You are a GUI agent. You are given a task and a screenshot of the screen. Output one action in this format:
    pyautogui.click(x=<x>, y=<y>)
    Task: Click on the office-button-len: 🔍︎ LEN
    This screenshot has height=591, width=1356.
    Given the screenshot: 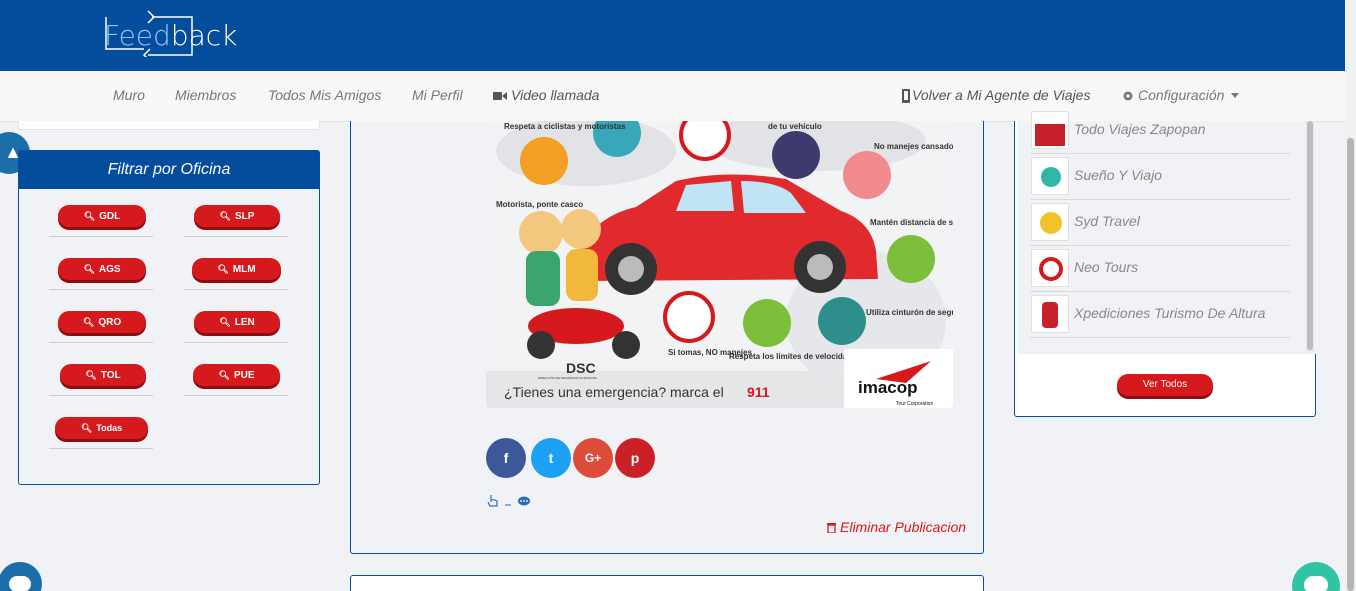 What is the action you would take?
    pyautogui.click(x=237, y=322)
    